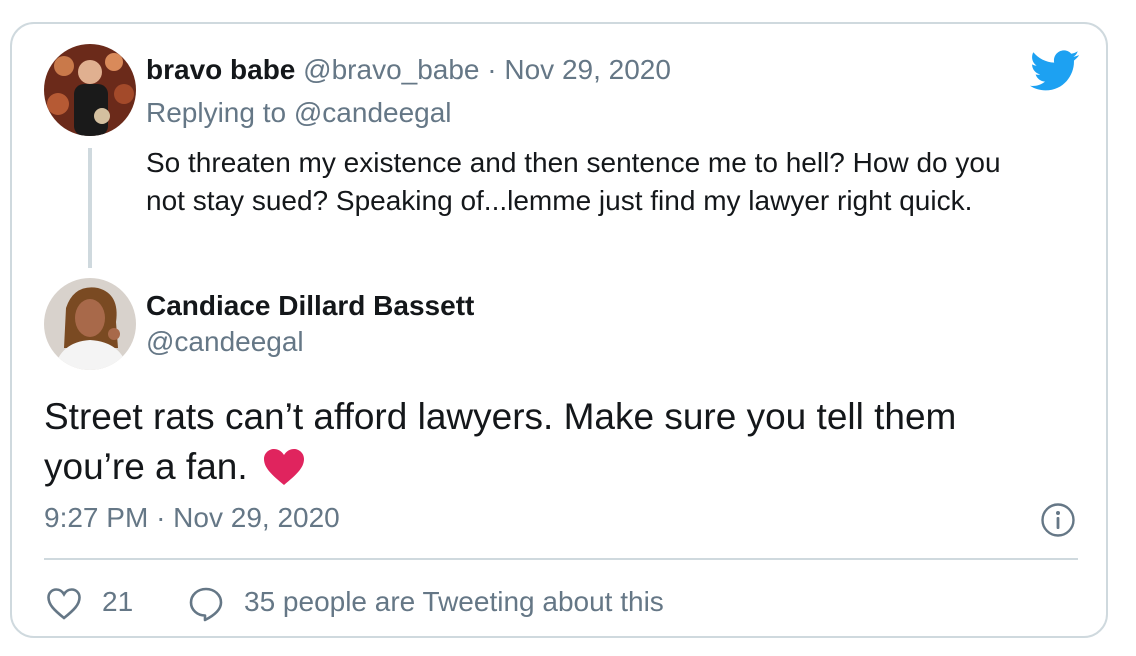 This screenshot has width=1136, height=656. I want to click on user-handle: @bravo_babe, so click(391, 69).